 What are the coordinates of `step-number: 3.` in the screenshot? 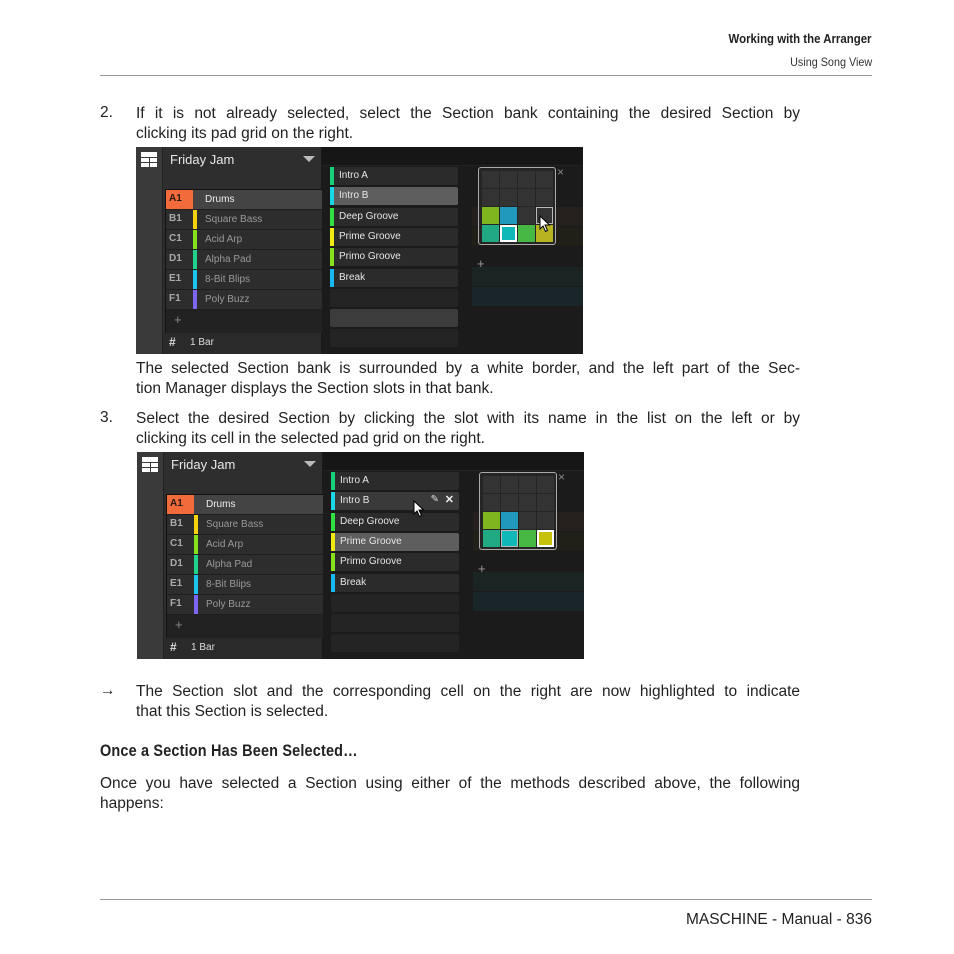 It's located at (106, 417).